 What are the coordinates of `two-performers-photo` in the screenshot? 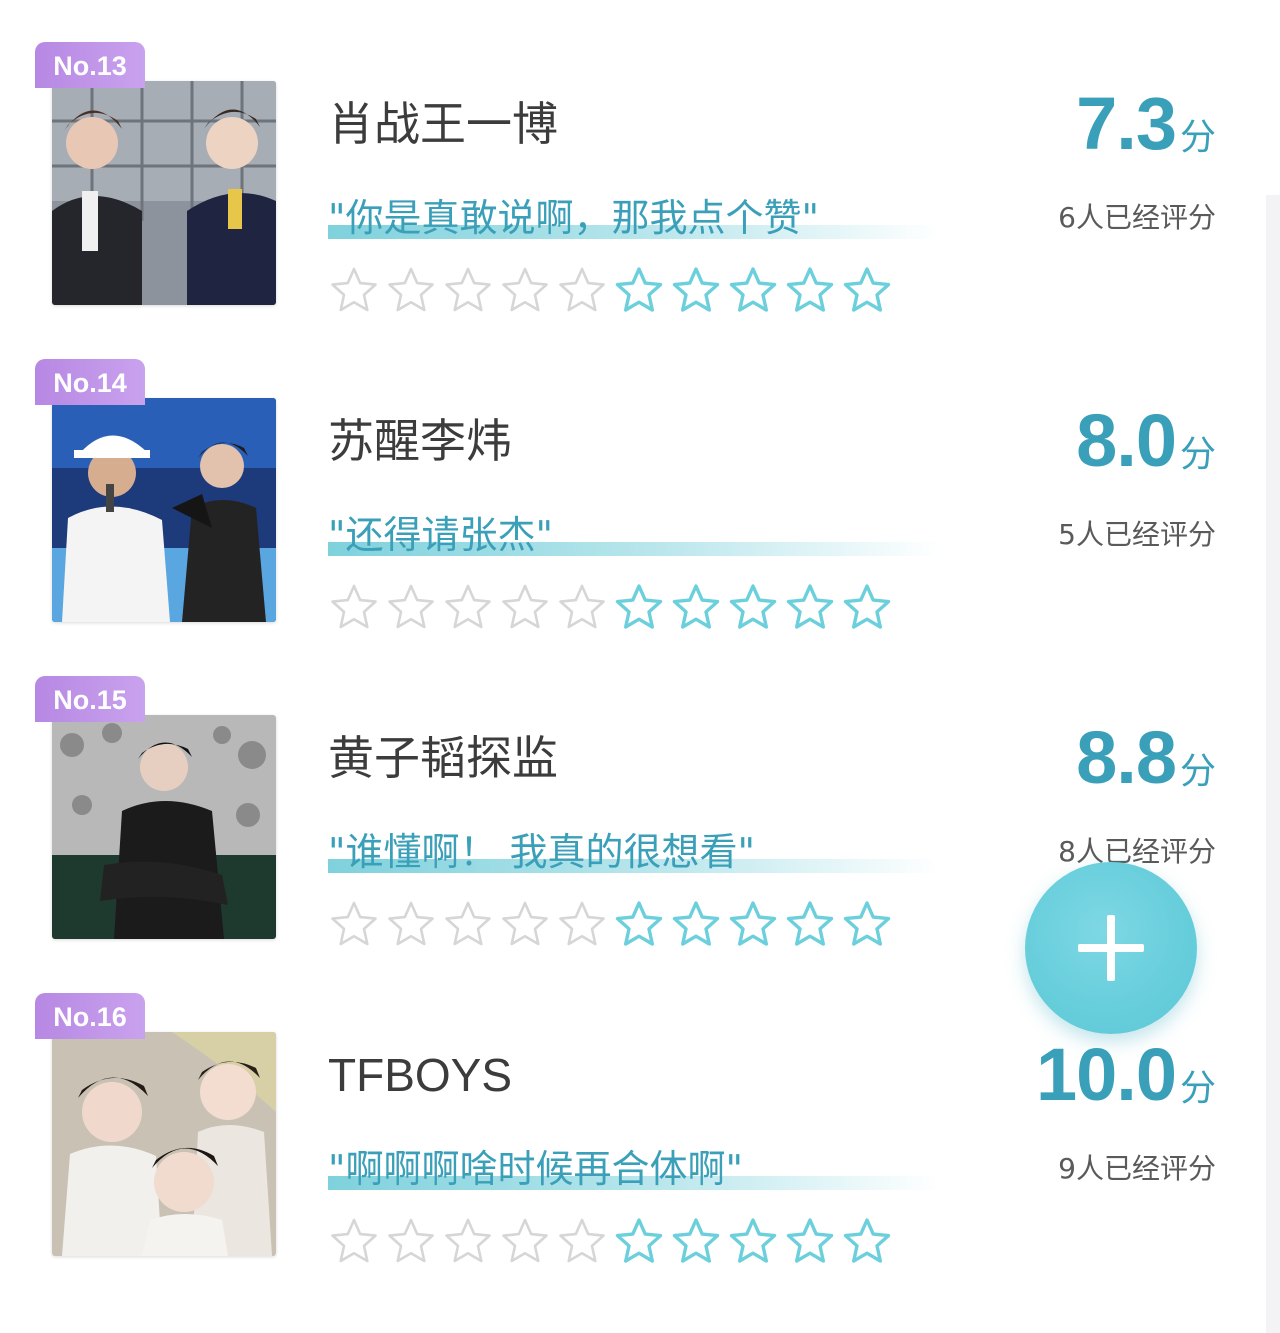 It's located at (164, 193).